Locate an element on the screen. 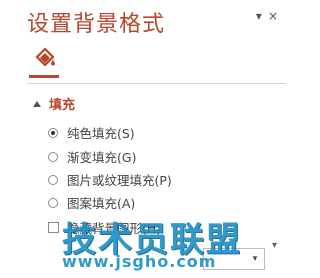  solid-fill-label: 纯色填充(S) is located at coordinates (101, 133).